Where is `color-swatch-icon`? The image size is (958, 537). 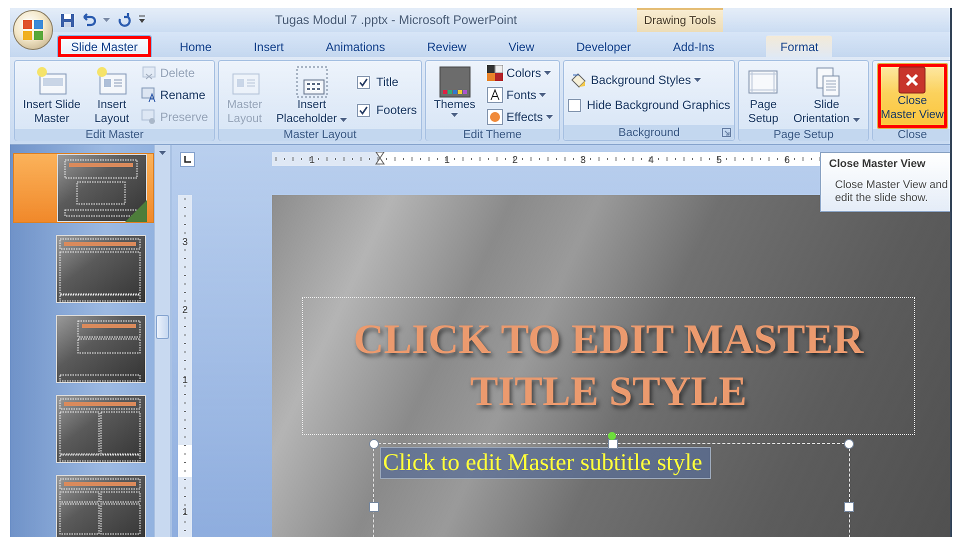 color-swatch-icon is located at coordinates (495, 73).